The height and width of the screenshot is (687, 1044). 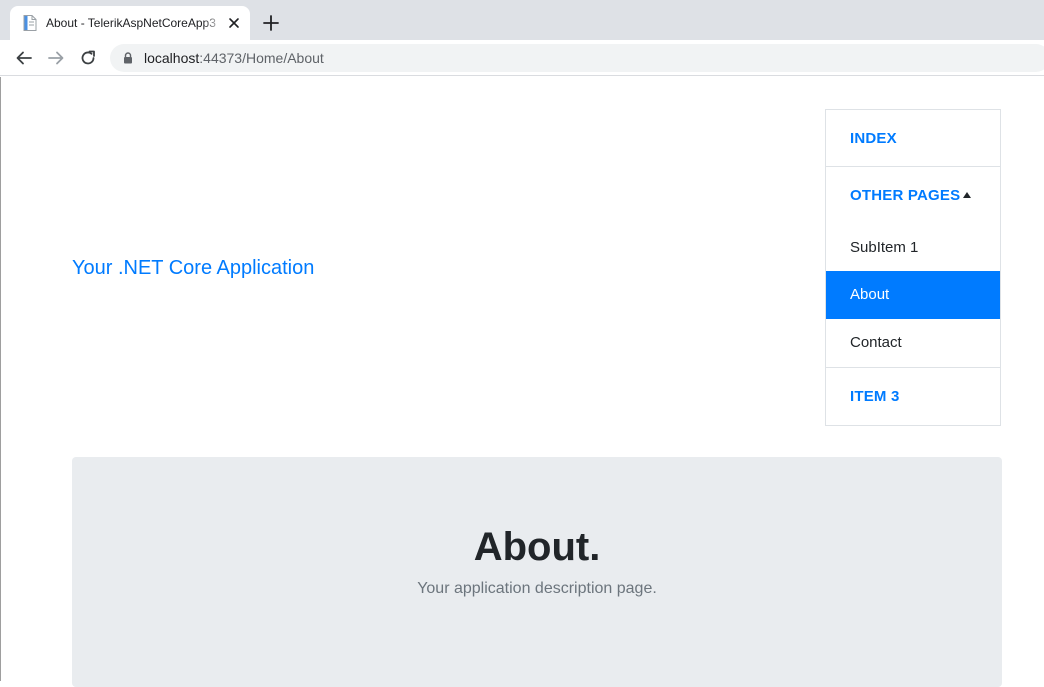 I want to click on browser-toolbar: localhost:44373/Home/About, so click(x=522, y=58).